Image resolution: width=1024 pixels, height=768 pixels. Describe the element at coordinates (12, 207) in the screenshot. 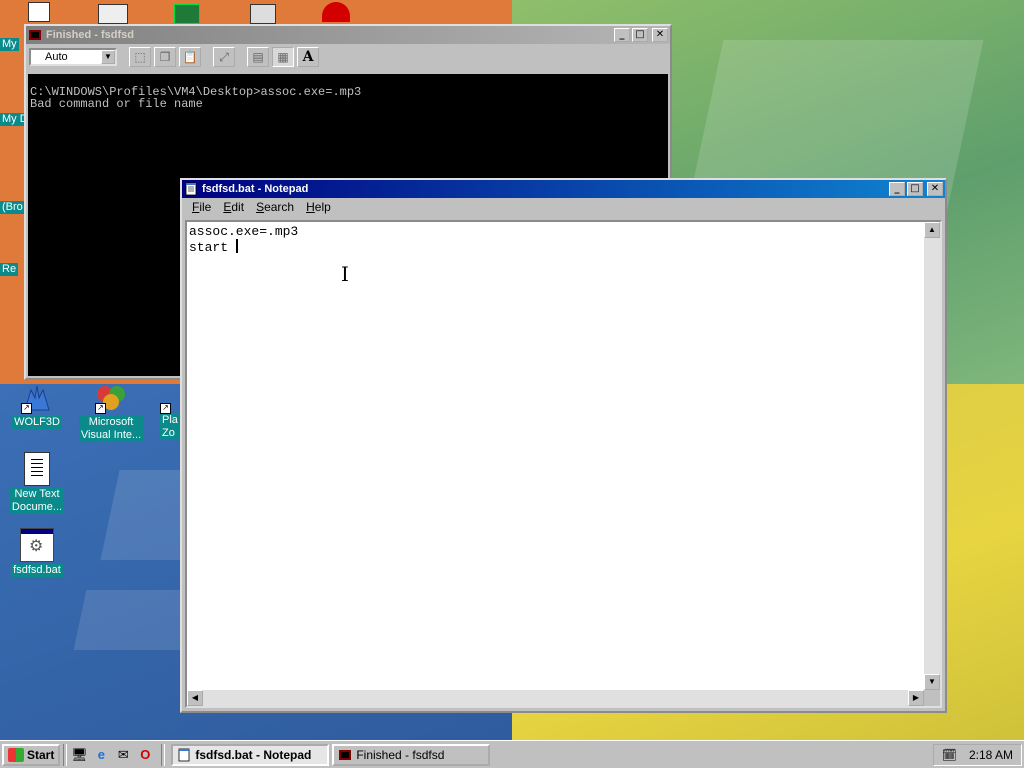

I see `desktop-edge-label: (Bro` at that location.